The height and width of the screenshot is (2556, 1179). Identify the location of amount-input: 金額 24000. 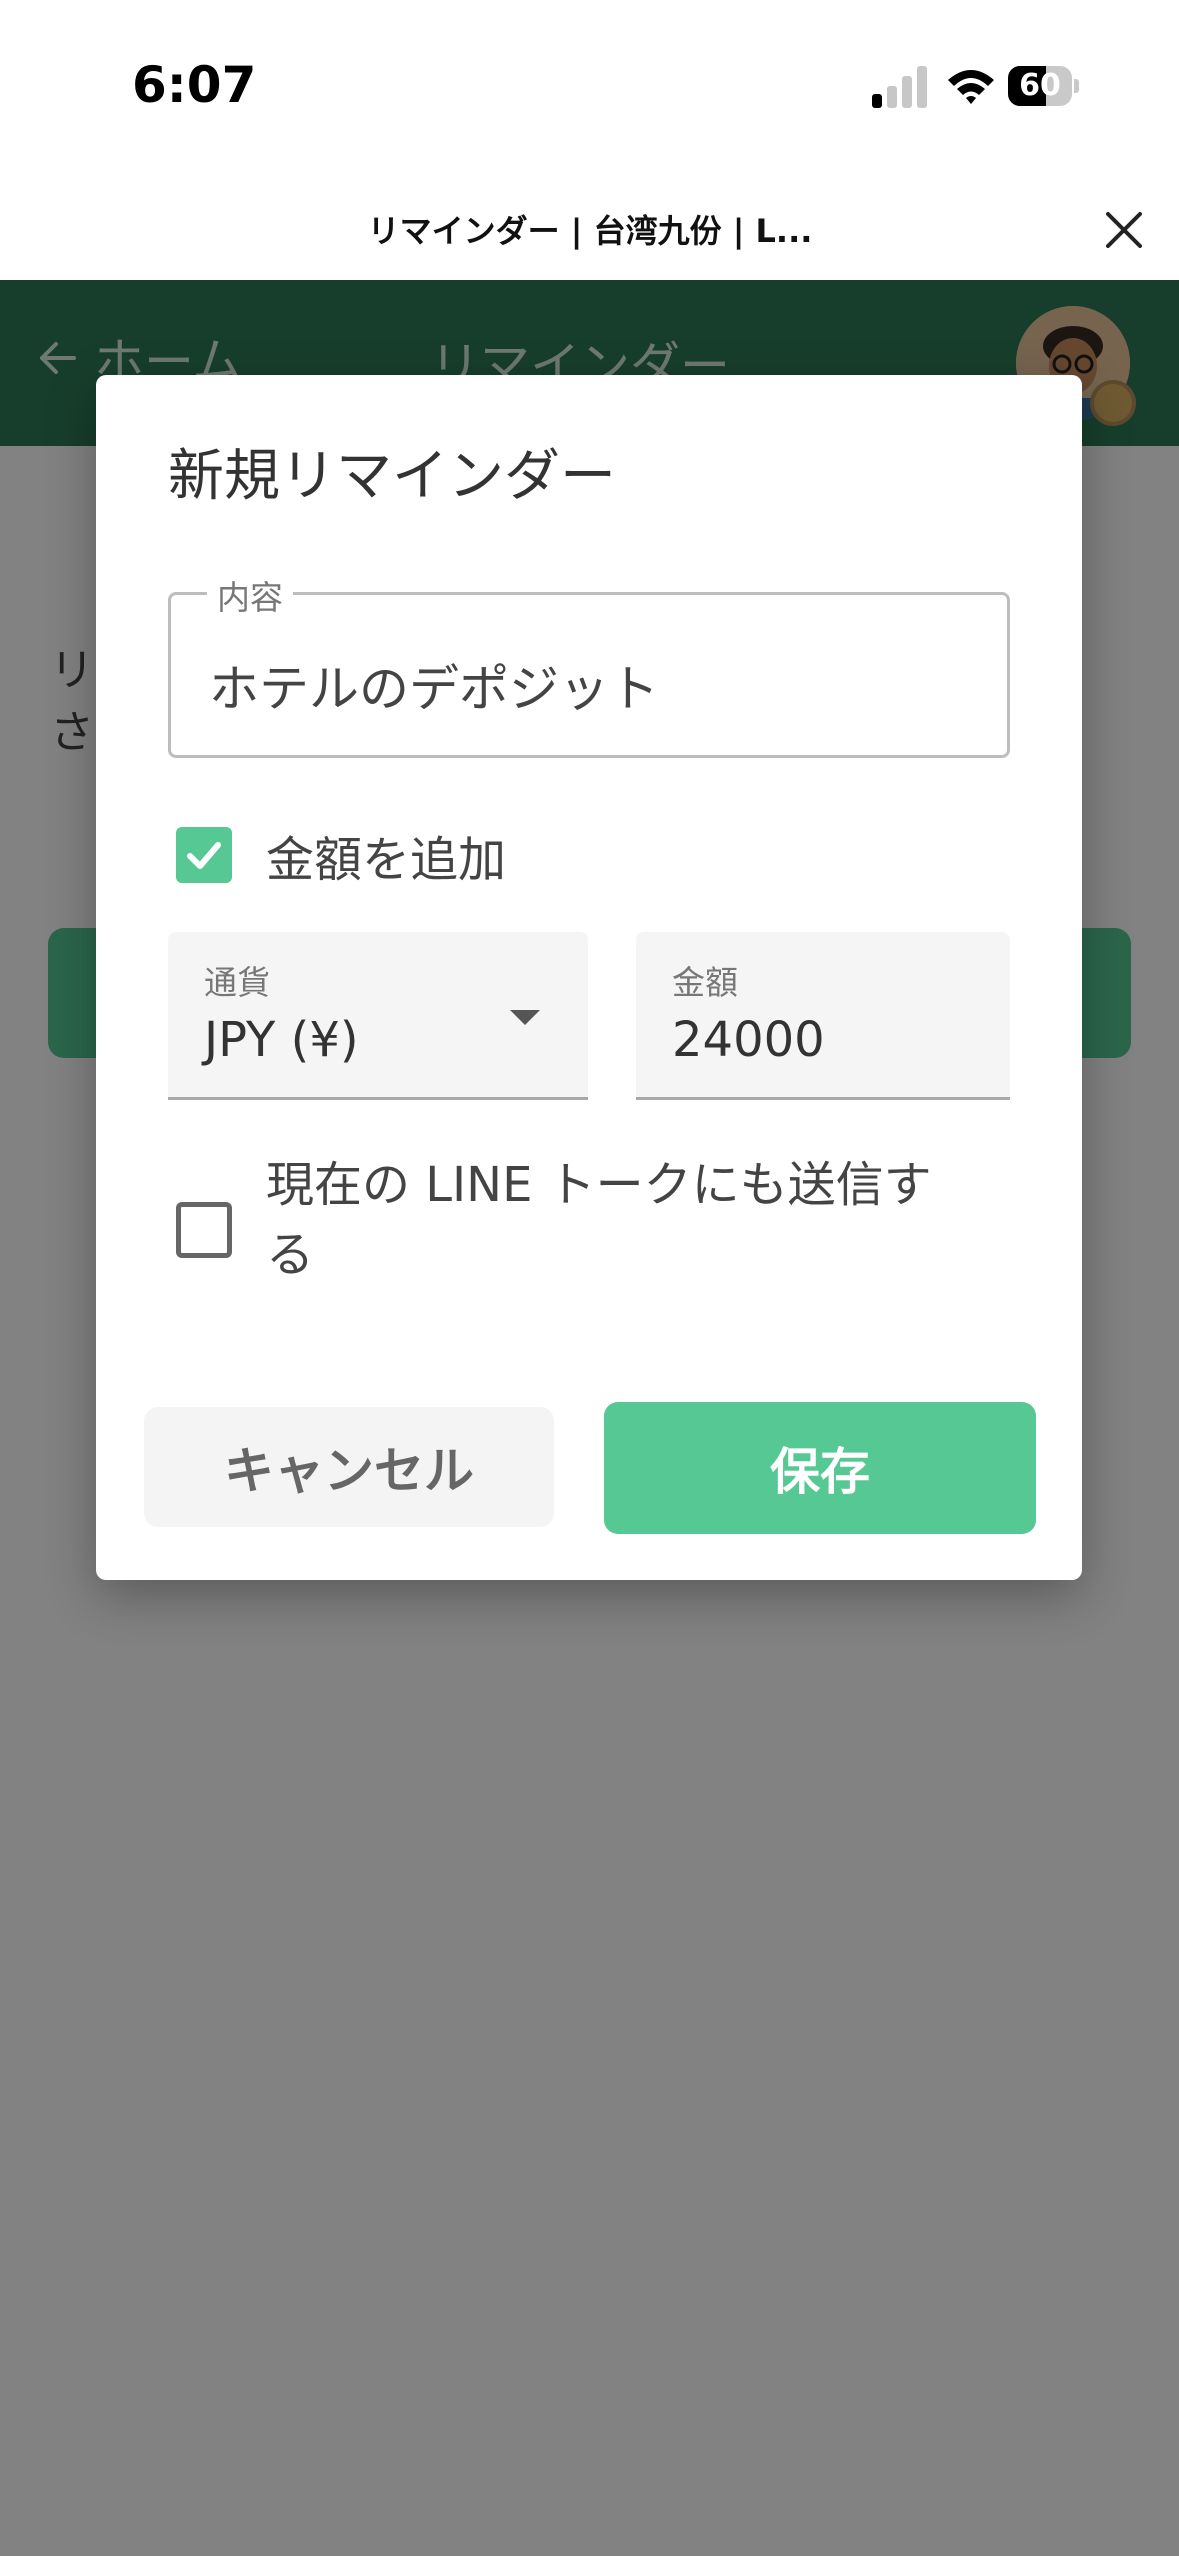
(823, 1016).